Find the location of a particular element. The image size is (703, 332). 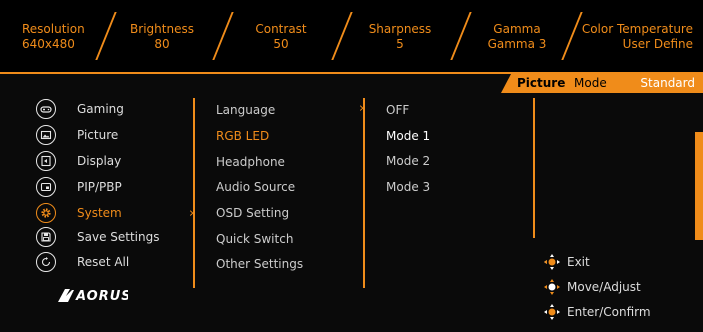

gear-icon is located at coordinates (46, 213).